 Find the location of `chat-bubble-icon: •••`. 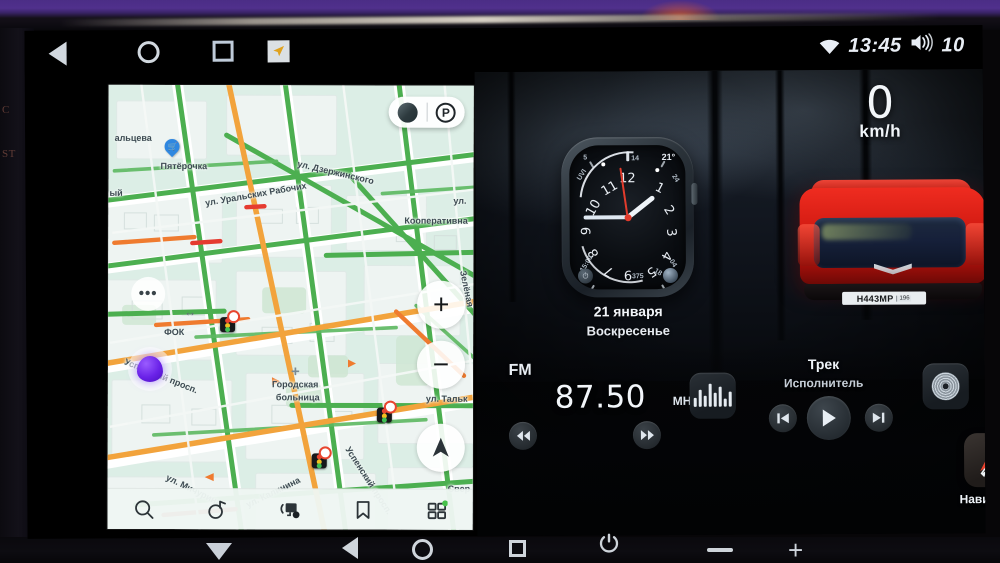

chat-bubble-icon: ••• is located at coordinates (148, 293).